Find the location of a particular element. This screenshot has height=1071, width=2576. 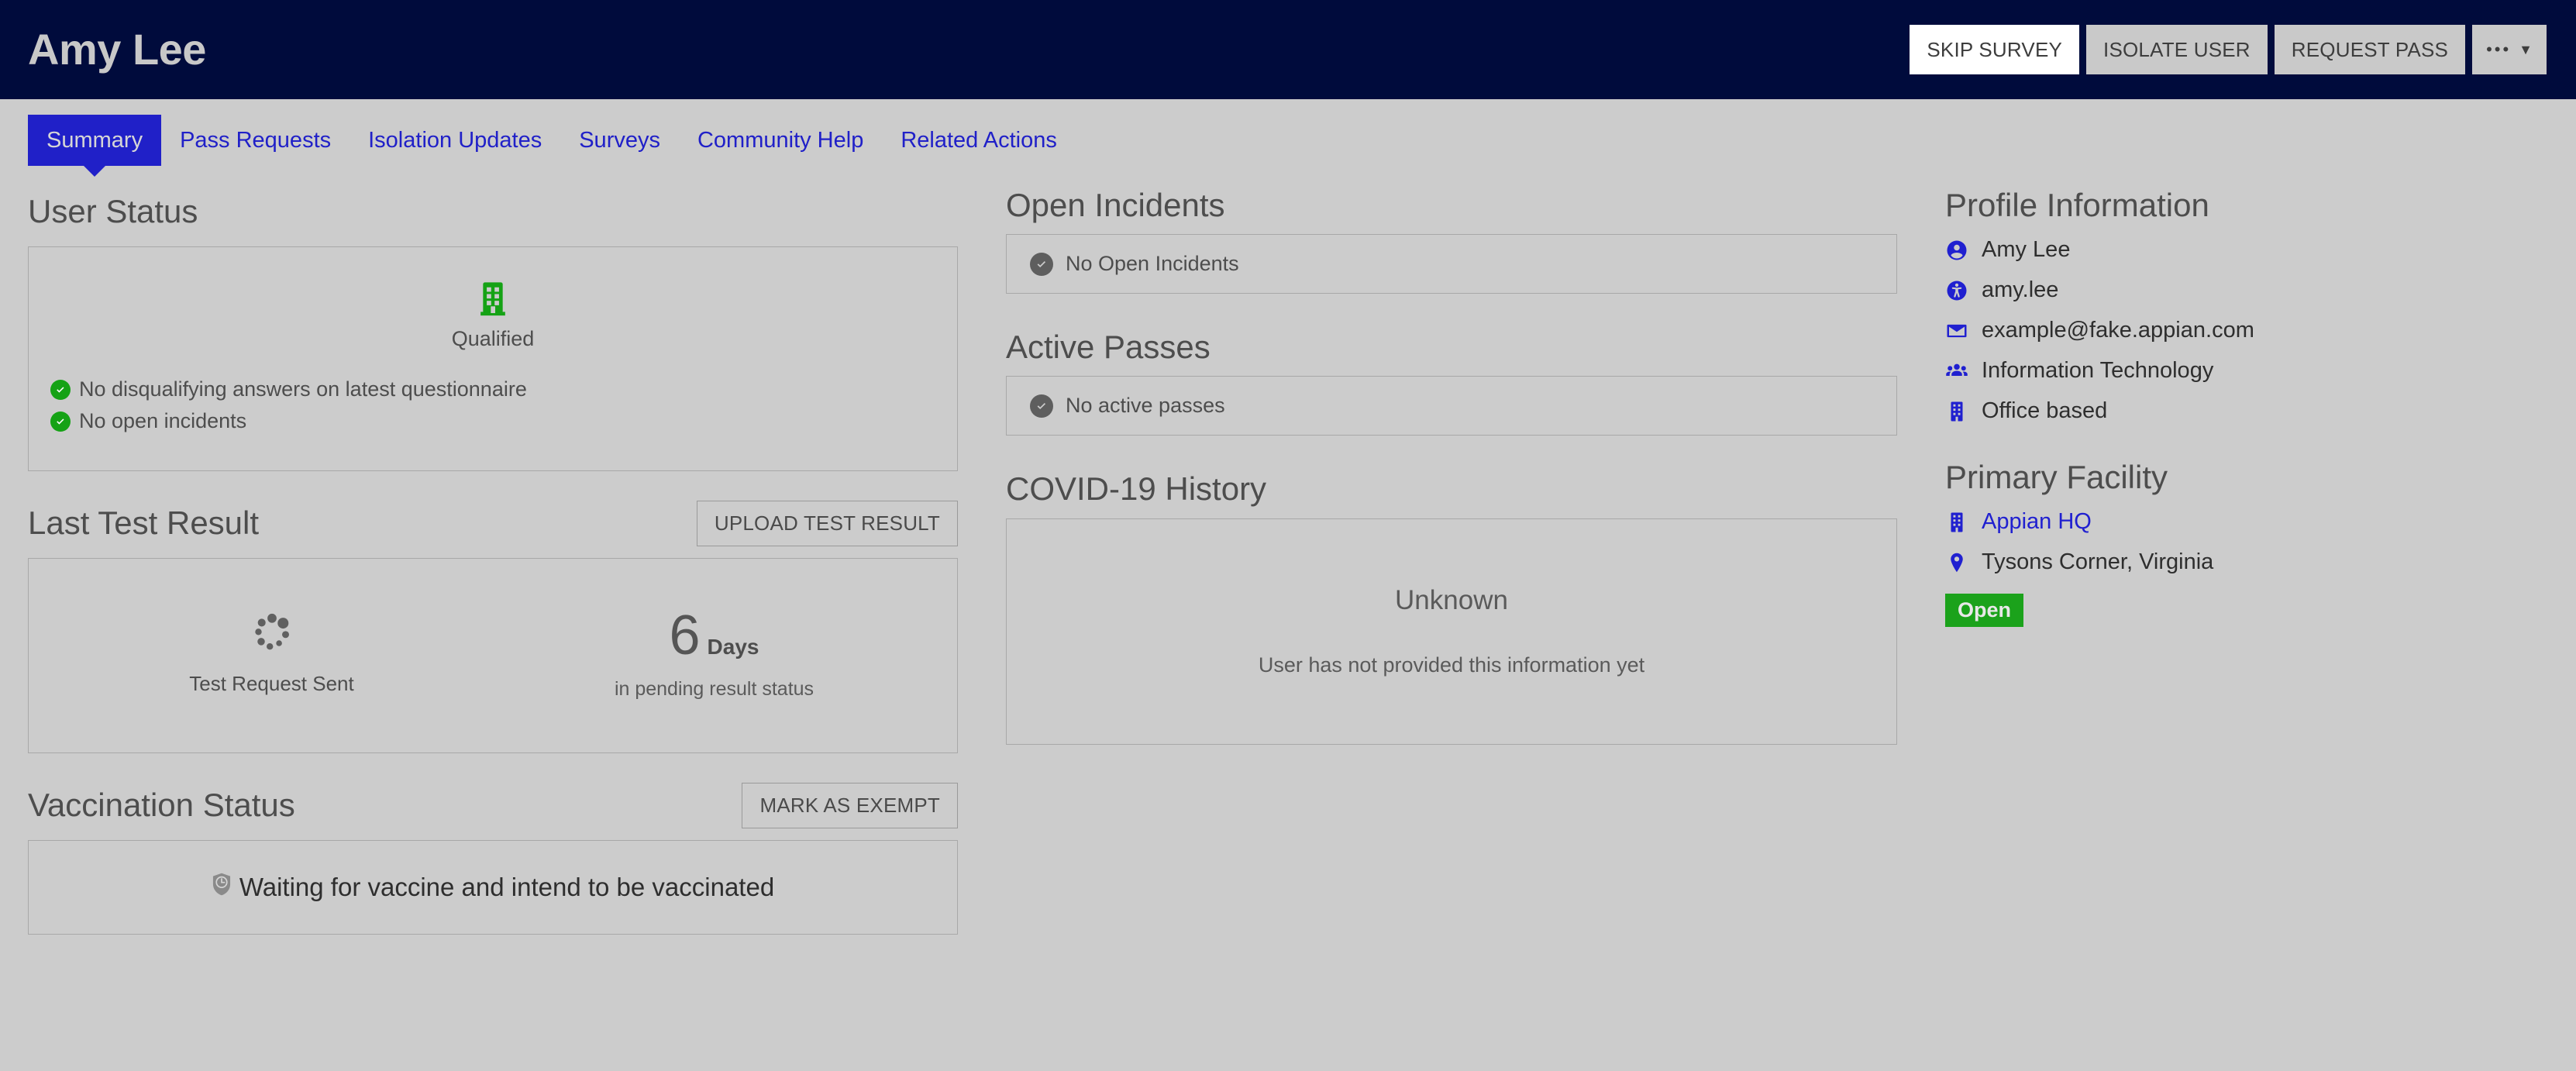

tab-label: Related Actions is located at coordinates (979, 140).